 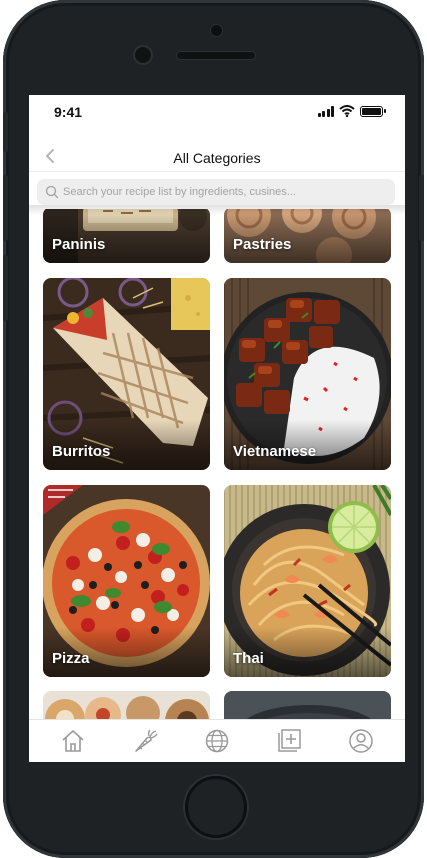 I want to click on wifi-icon, so click(x=347, y=111).